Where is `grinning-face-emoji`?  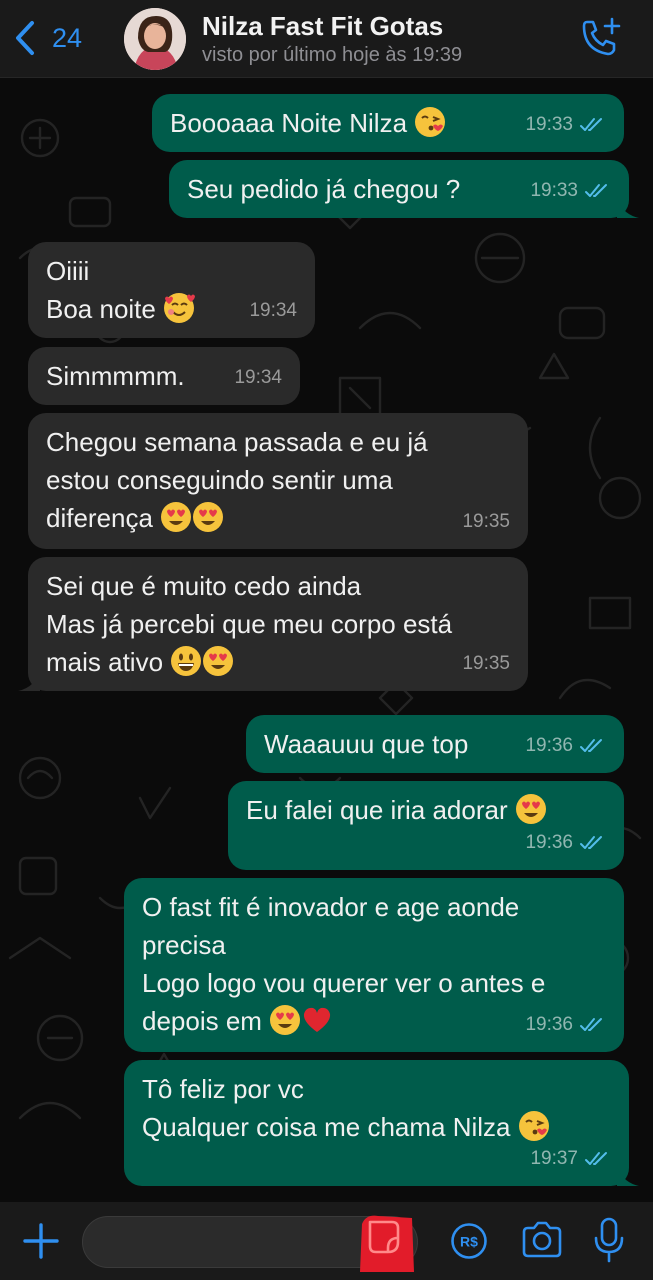 grinning-face-emoji is located at coordinates (186, 661).